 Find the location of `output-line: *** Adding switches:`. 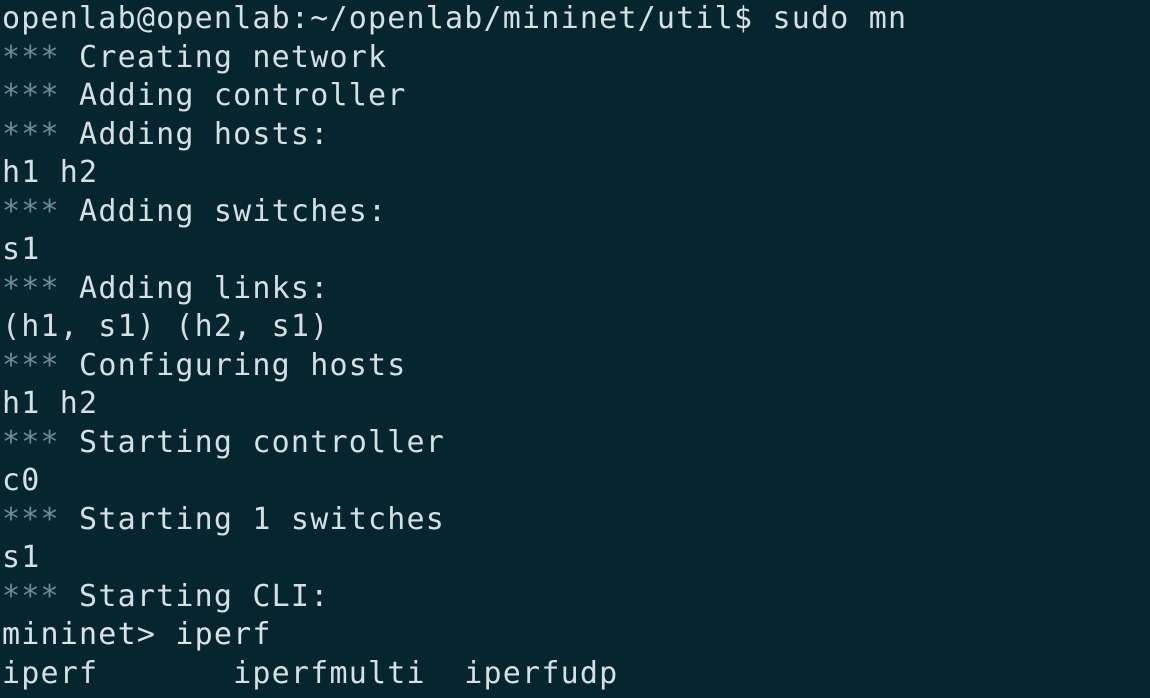

output-line: *** Adding switches: is located at coordinates (194, 212).